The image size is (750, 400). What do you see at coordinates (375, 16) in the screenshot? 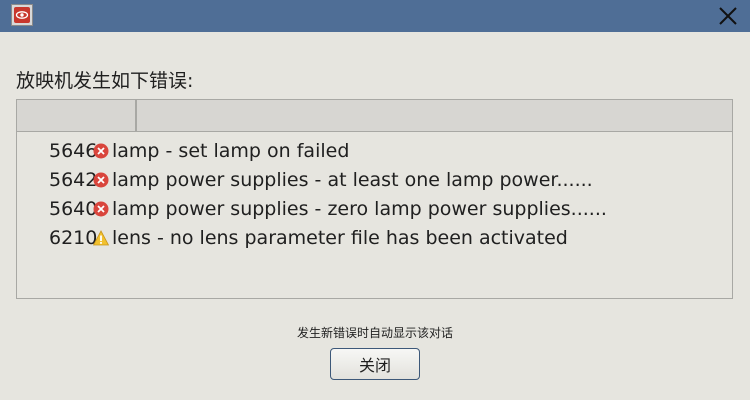
I see `title-bar` at bounding box center [375, 16].